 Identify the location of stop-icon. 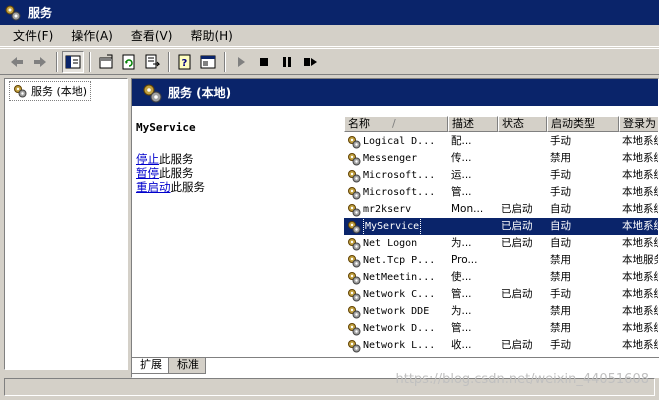
(264, 61).